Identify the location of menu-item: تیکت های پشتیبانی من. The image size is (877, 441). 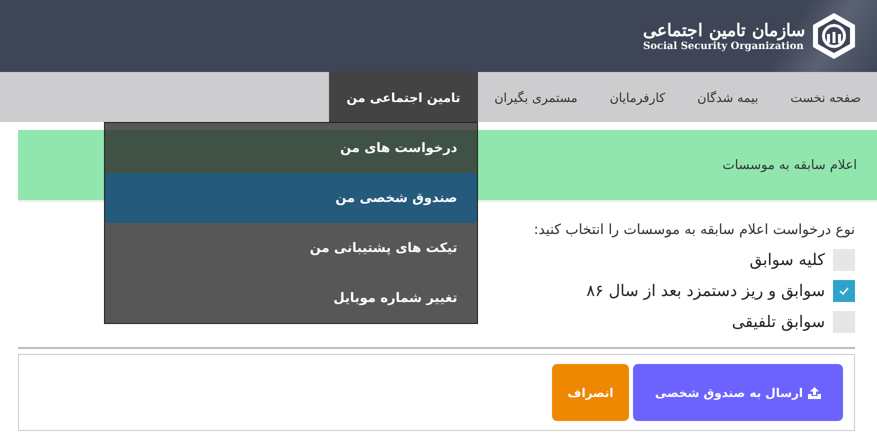
(291, 248).